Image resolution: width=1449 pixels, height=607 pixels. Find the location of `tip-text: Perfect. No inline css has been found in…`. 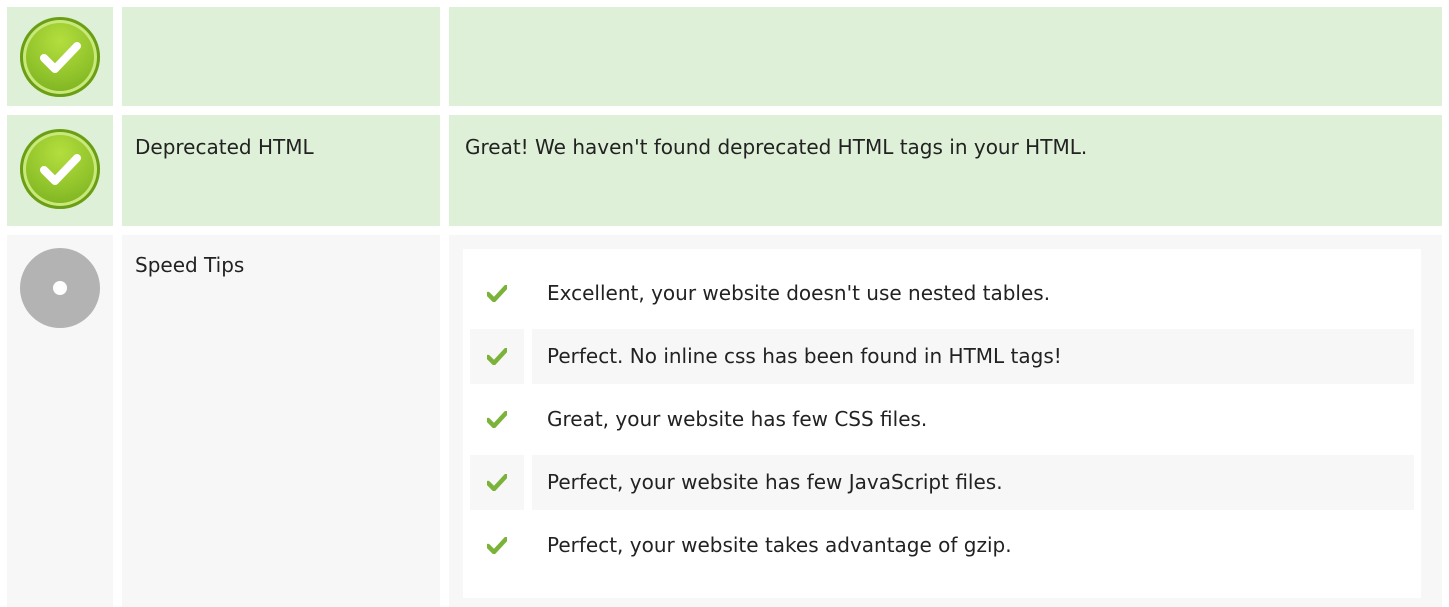

tip-text: Perfect. No inline css has been found in… is located at coordinates (804, 356).